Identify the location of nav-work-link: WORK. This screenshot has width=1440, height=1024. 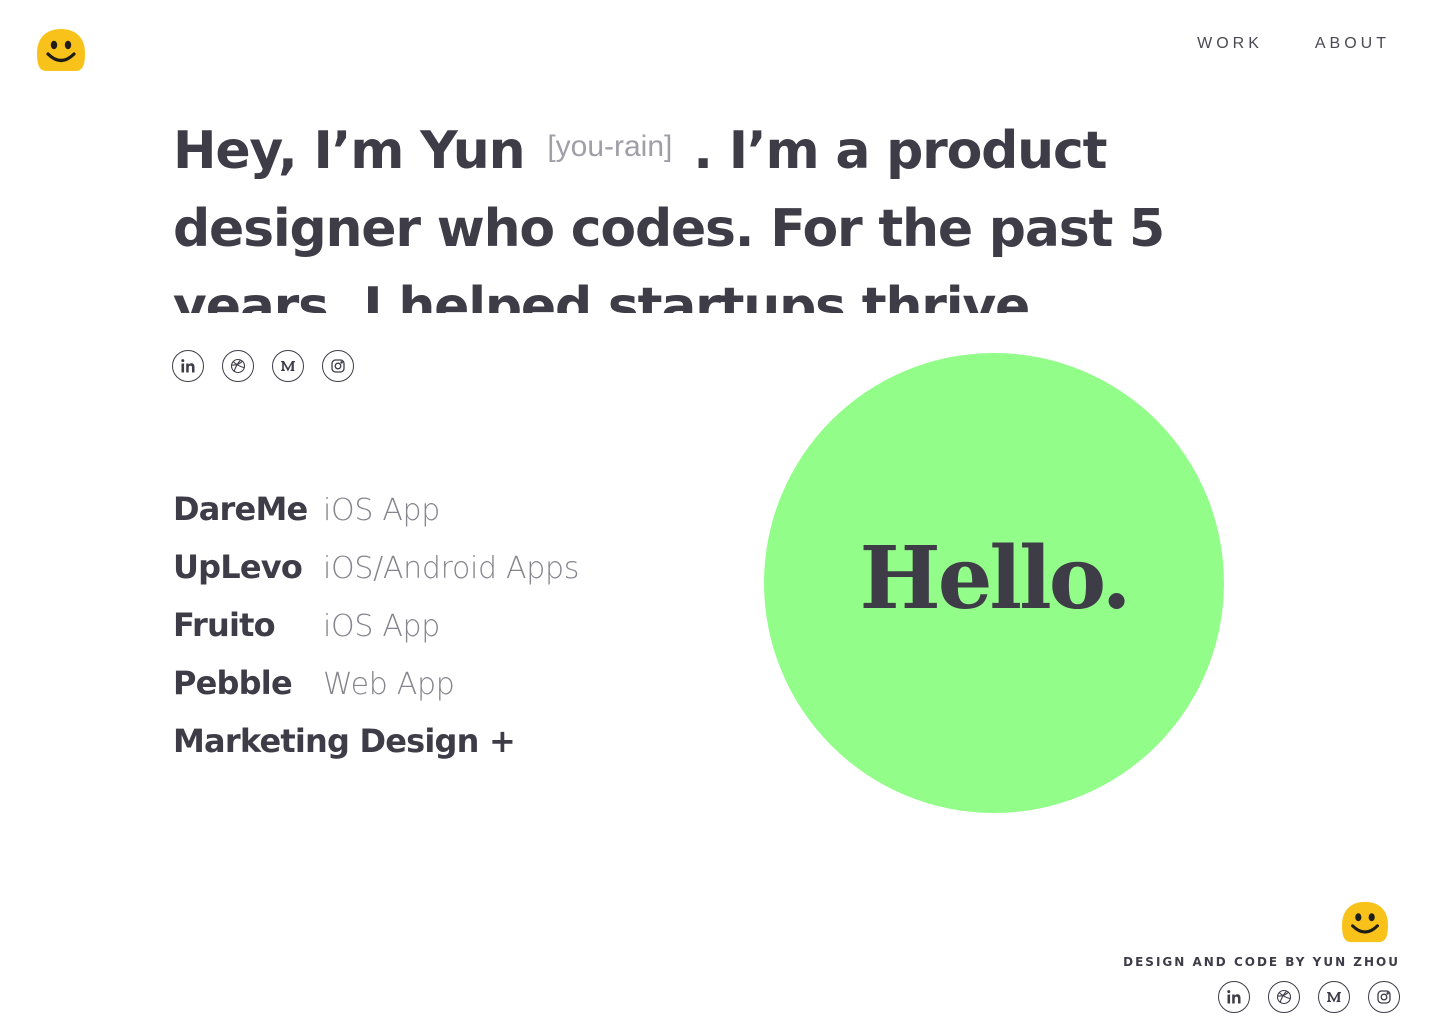
(1230, 44).